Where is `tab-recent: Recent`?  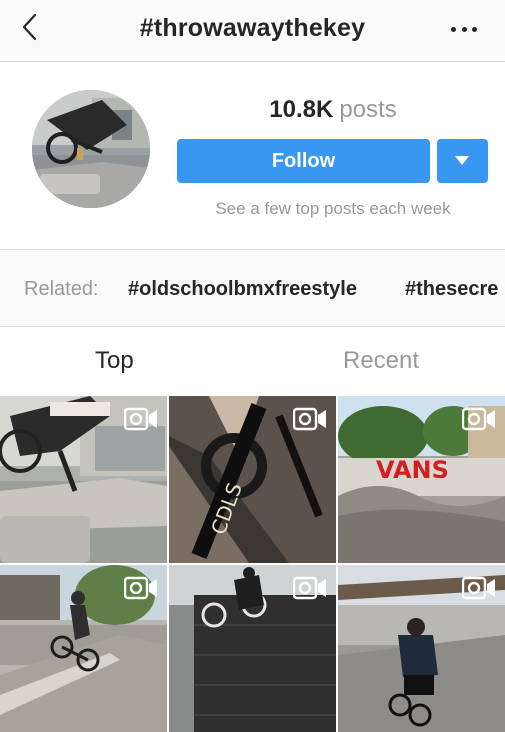 tab-recent: Recent is located at coordinates (381, 361).